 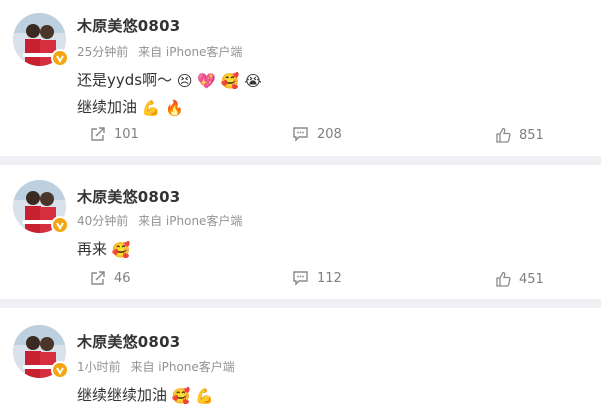 I want to click on comment-count: 208, so click(x=329, y=134).